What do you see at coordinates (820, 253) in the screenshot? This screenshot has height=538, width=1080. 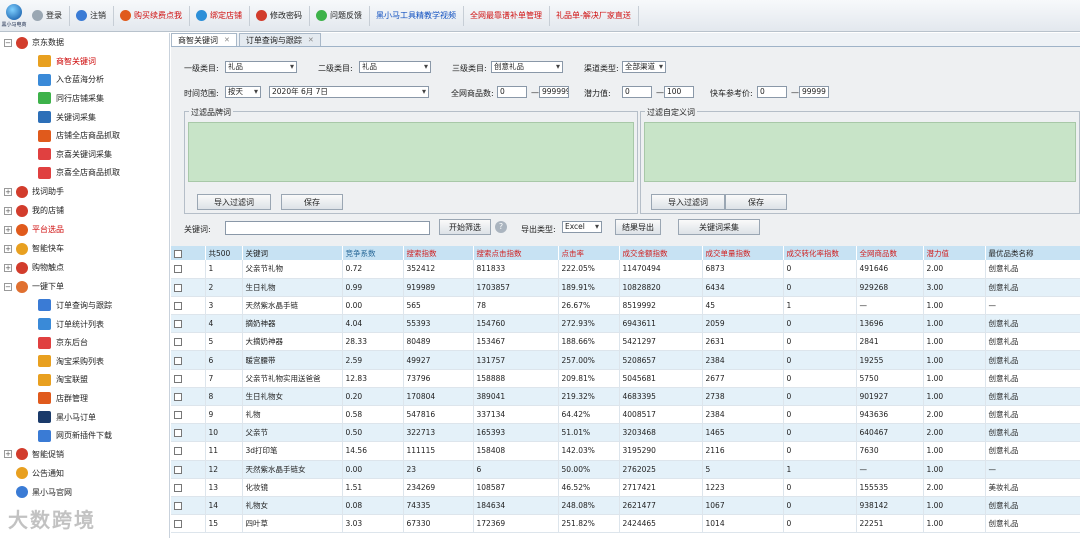 I see `column-header: 成交转化率指数` at bounding box center [820, 253].